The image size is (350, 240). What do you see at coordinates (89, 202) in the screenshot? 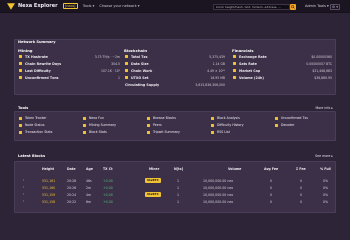
I see `block-age: 6m` at bounding box center [89, 202].